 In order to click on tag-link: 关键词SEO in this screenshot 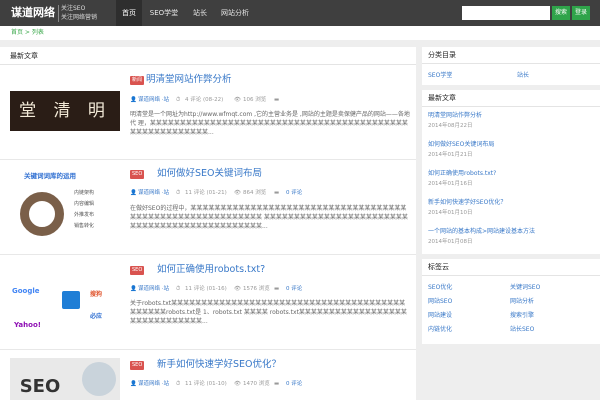, I will do `click(525, 287)`.